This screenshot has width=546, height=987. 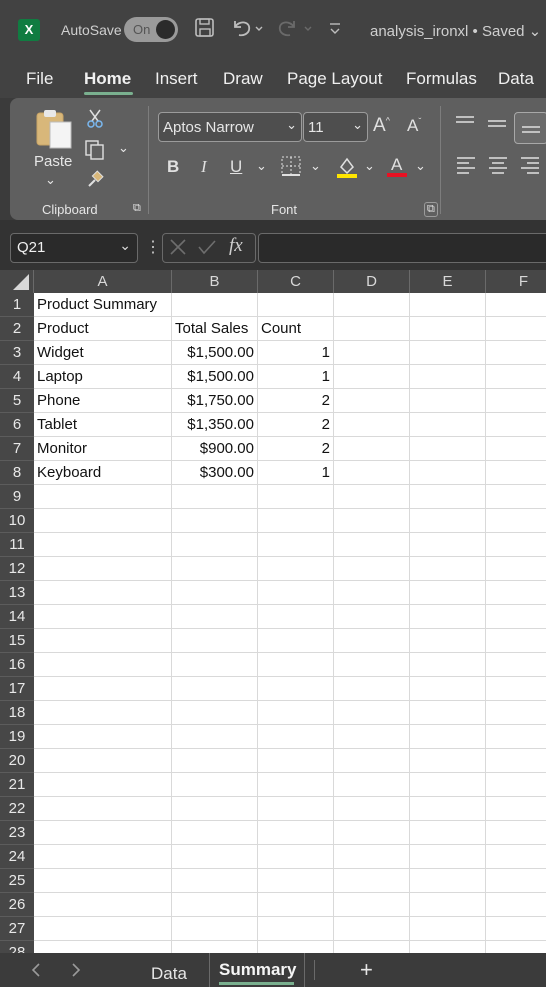 What do you see at coordinates (431, 209) in the screenshot?
I see `font-launcher-icon: ⧉` at bounding box center [431, 209].